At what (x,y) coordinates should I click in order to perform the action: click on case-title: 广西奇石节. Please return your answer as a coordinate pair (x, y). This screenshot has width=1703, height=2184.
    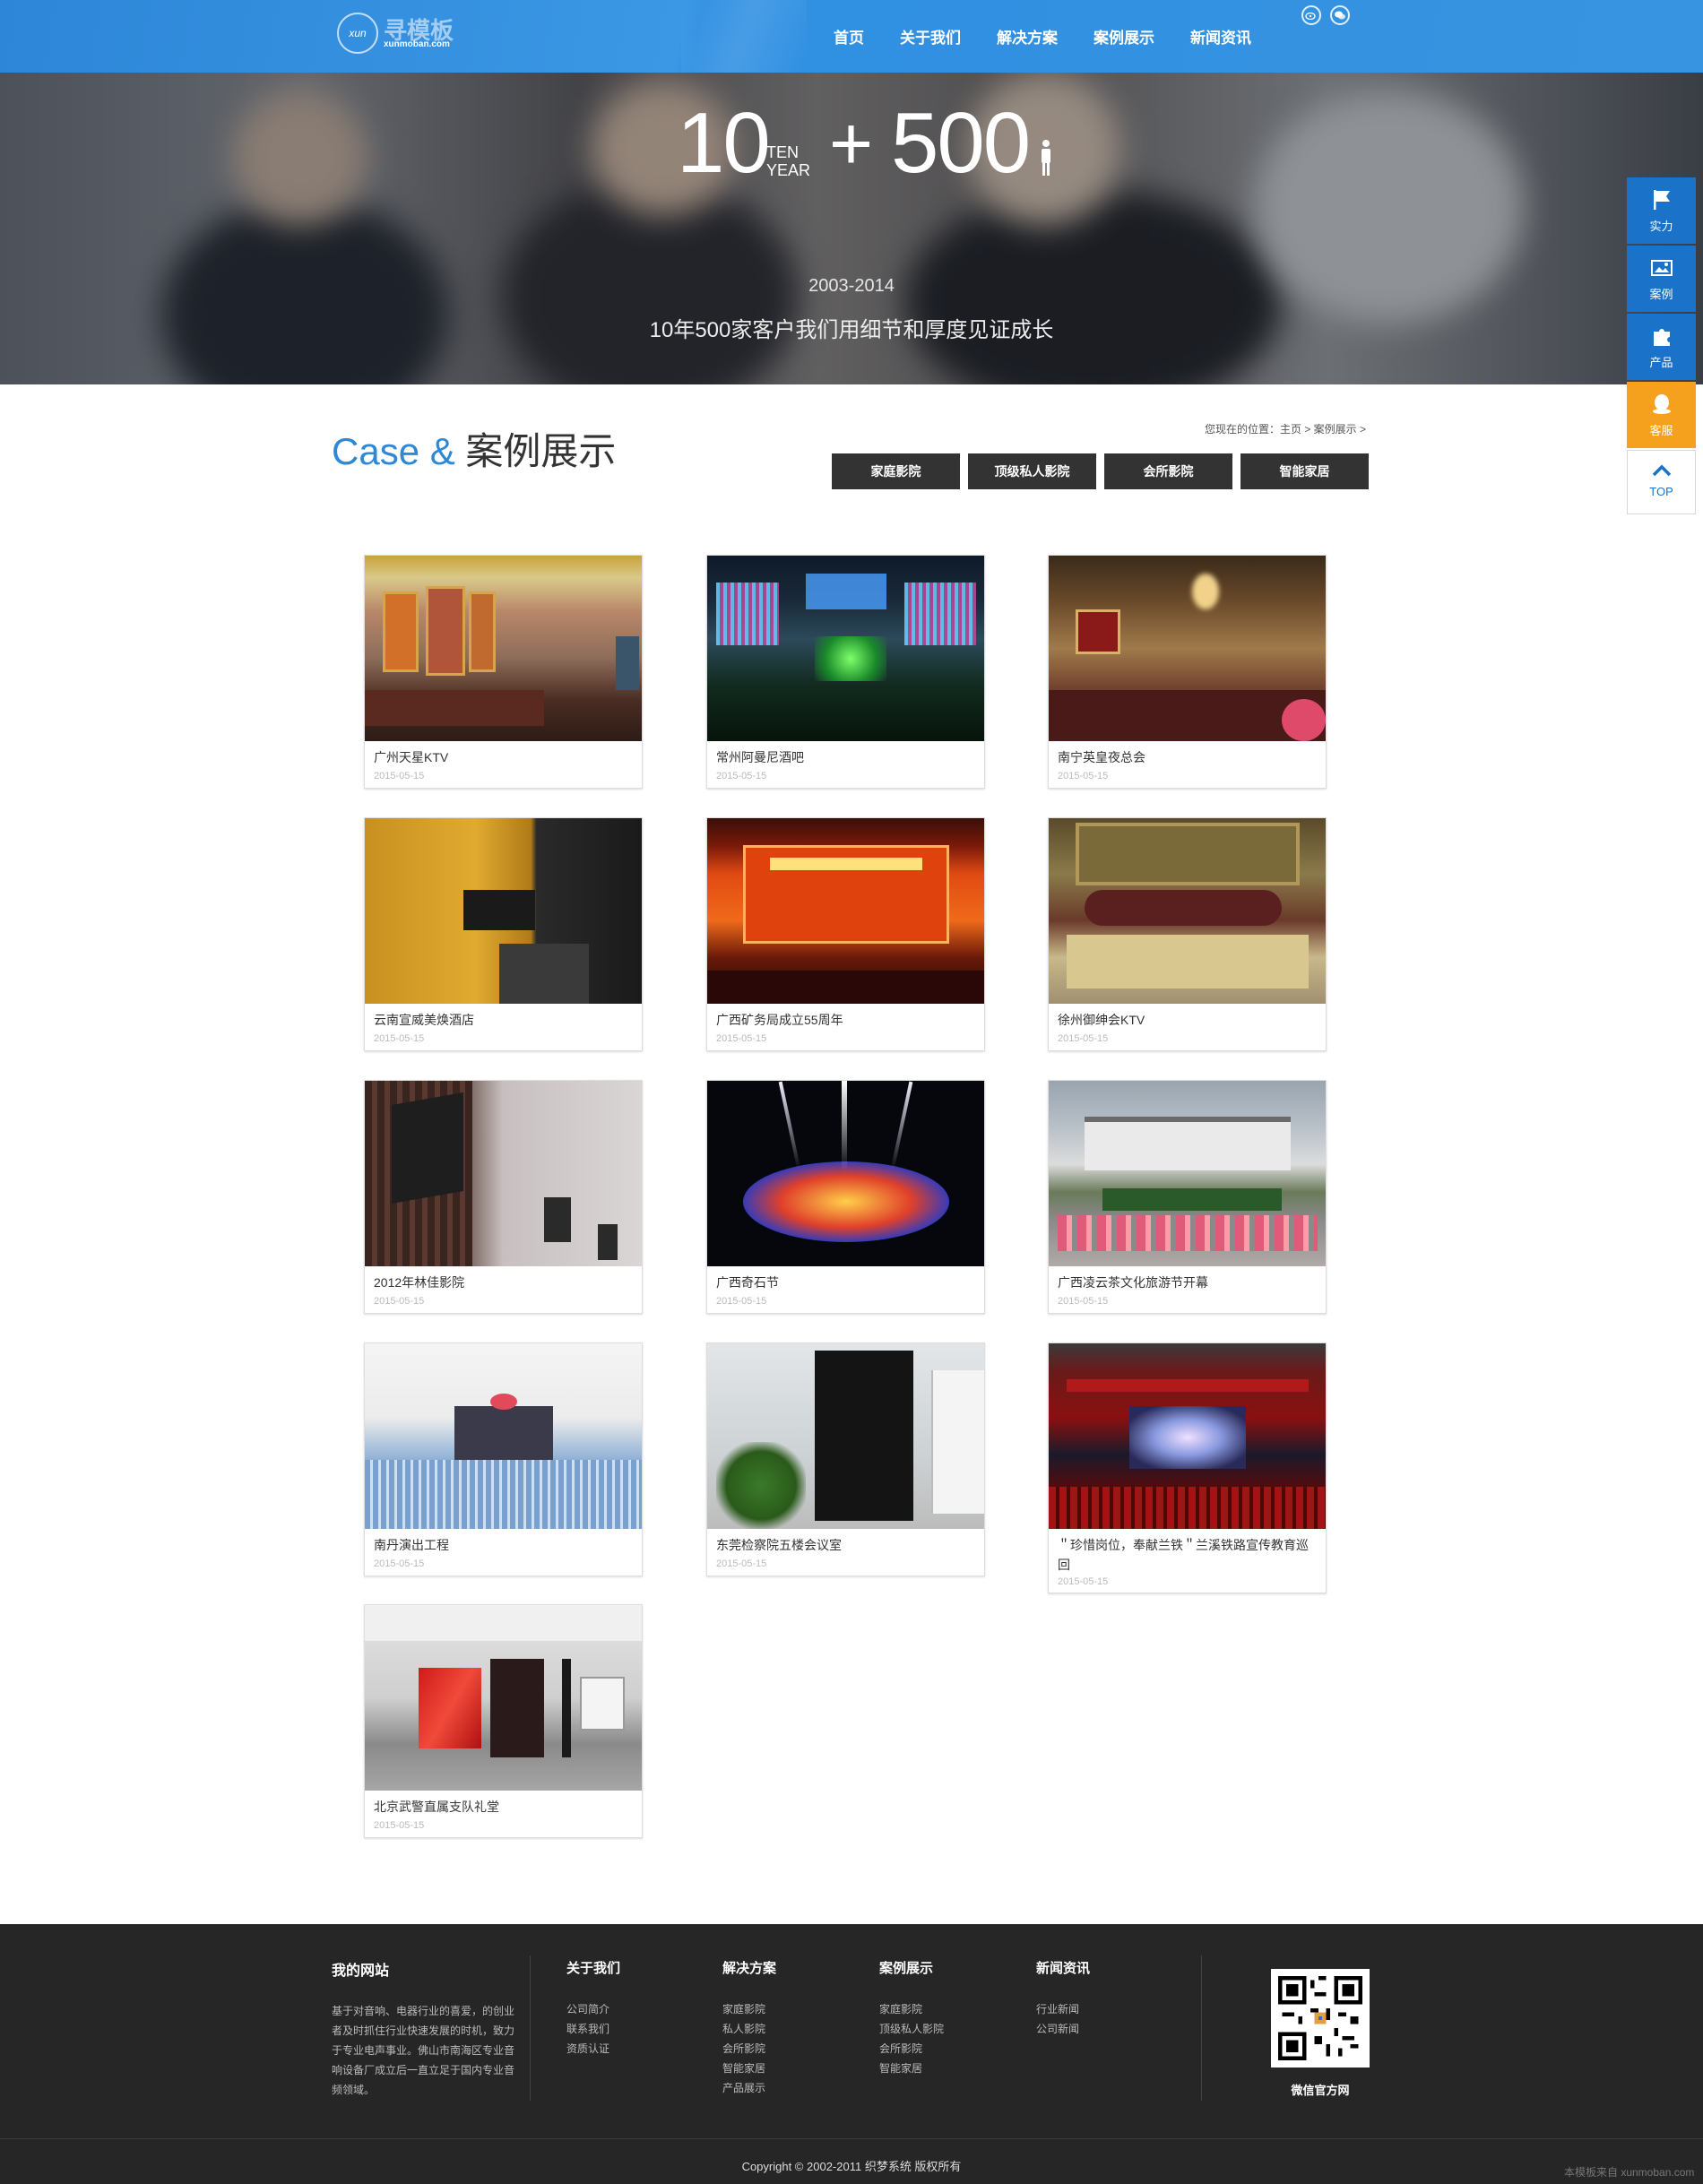
    Looking at the image, I should click on (846, 1283).